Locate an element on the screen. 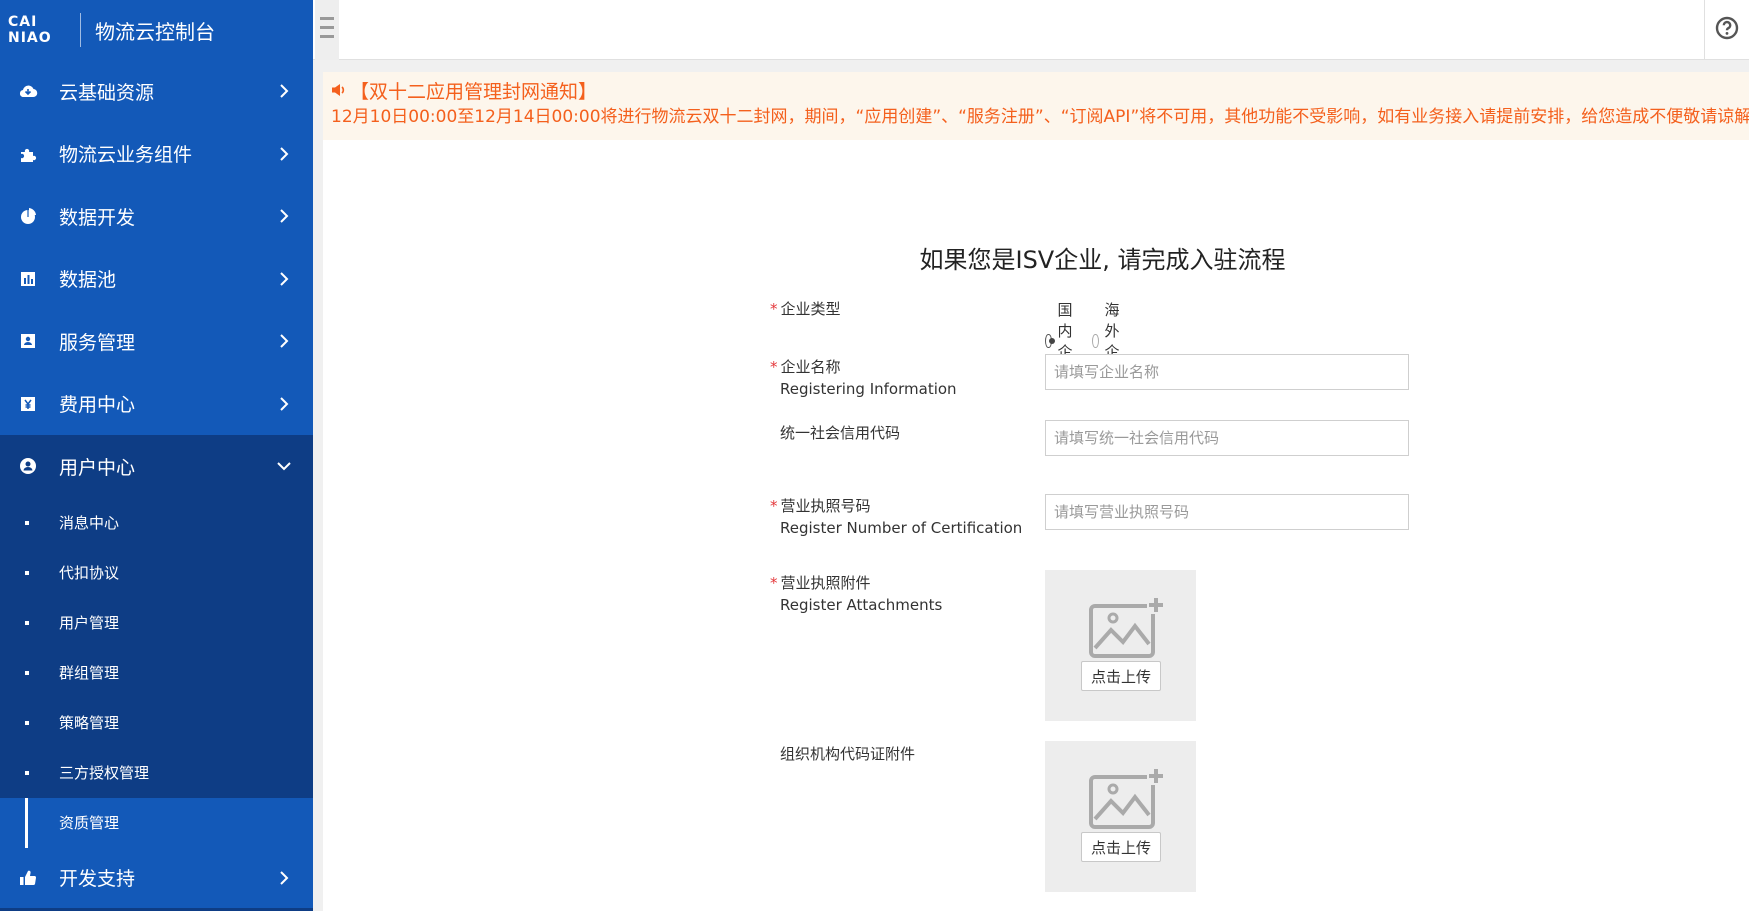 Image resolution: width=1749 pixels, height=911 pixels. sidebar-subitem-group-management: 群组管理 is located at coordinates (156, 673).